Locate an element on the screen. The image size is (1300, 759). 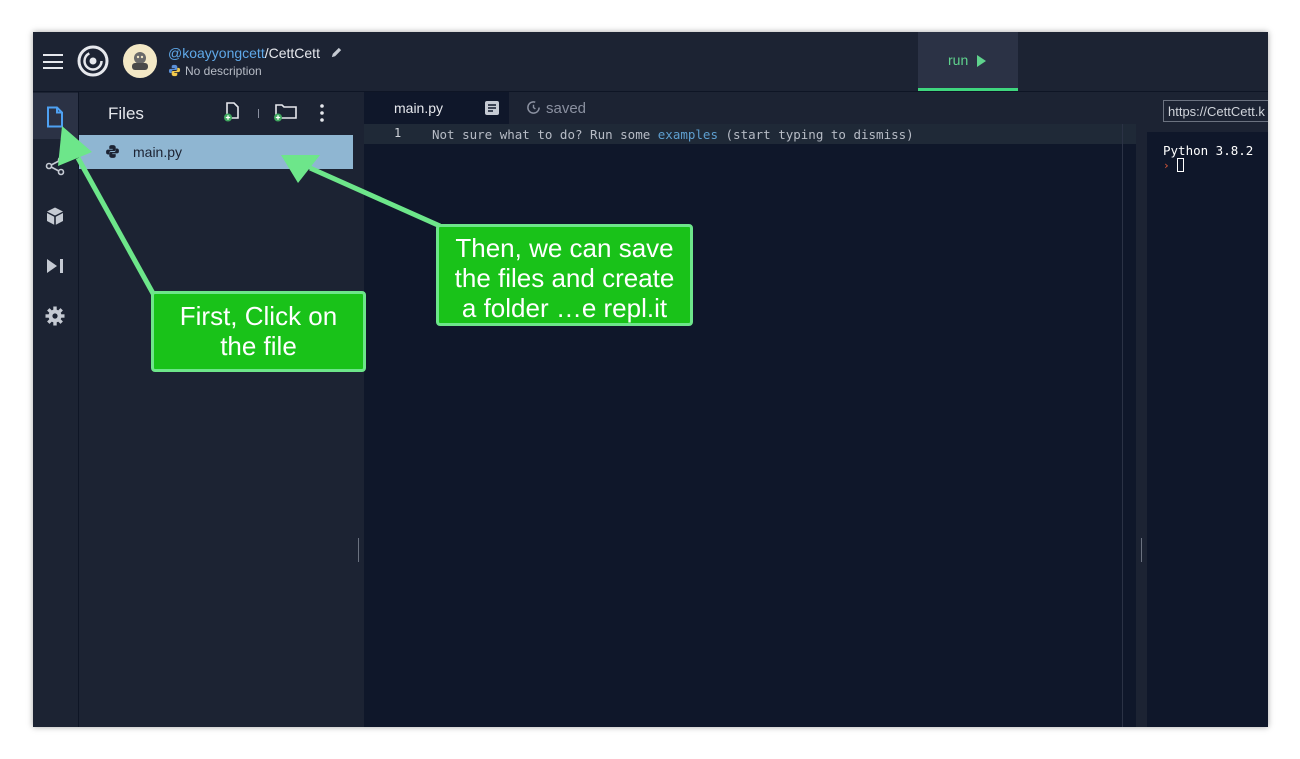
callout-1-line-2: the file is located at coordinates (258, 346).